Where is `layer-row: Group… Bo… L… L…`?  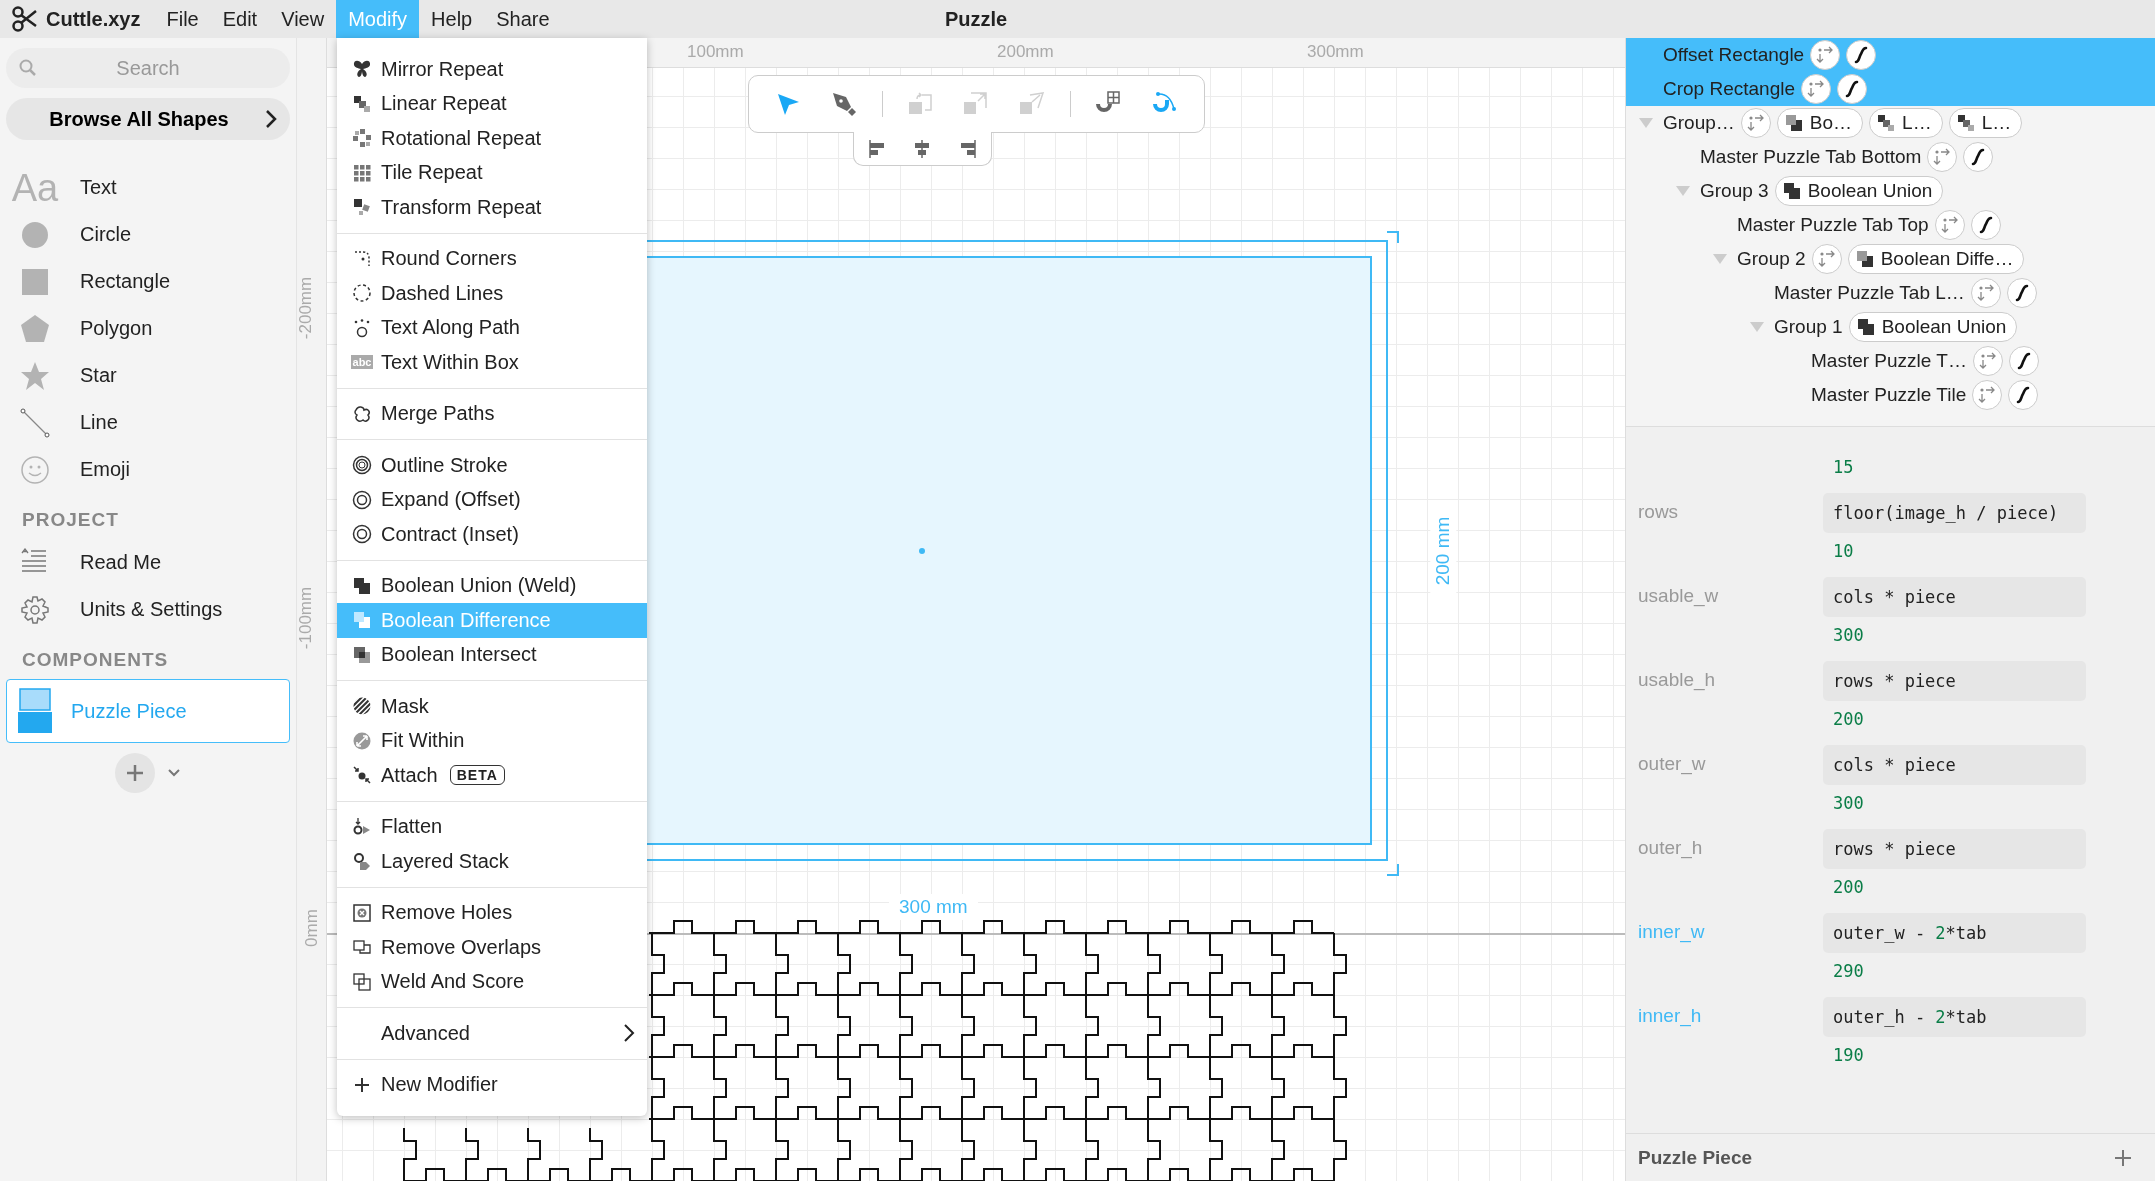
layer-row: Group… Bo… L… L… is located at coordinates (1890, 123).